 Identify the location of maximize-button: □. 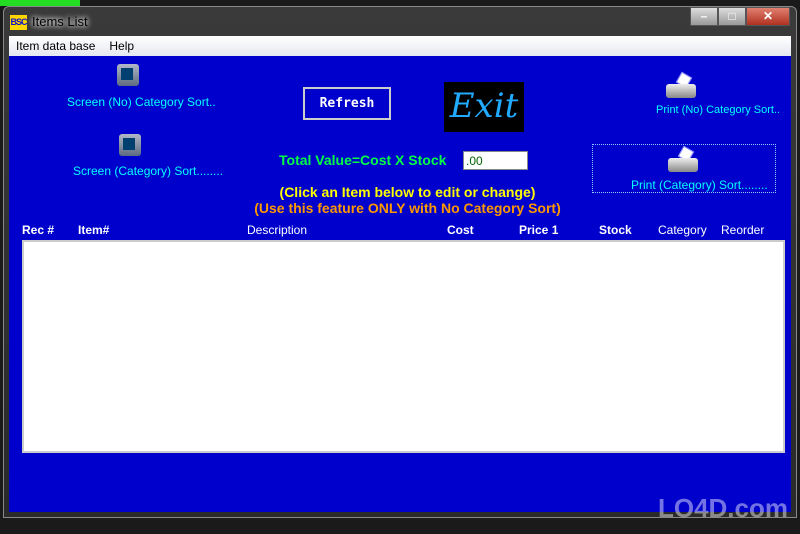
(732, 16).